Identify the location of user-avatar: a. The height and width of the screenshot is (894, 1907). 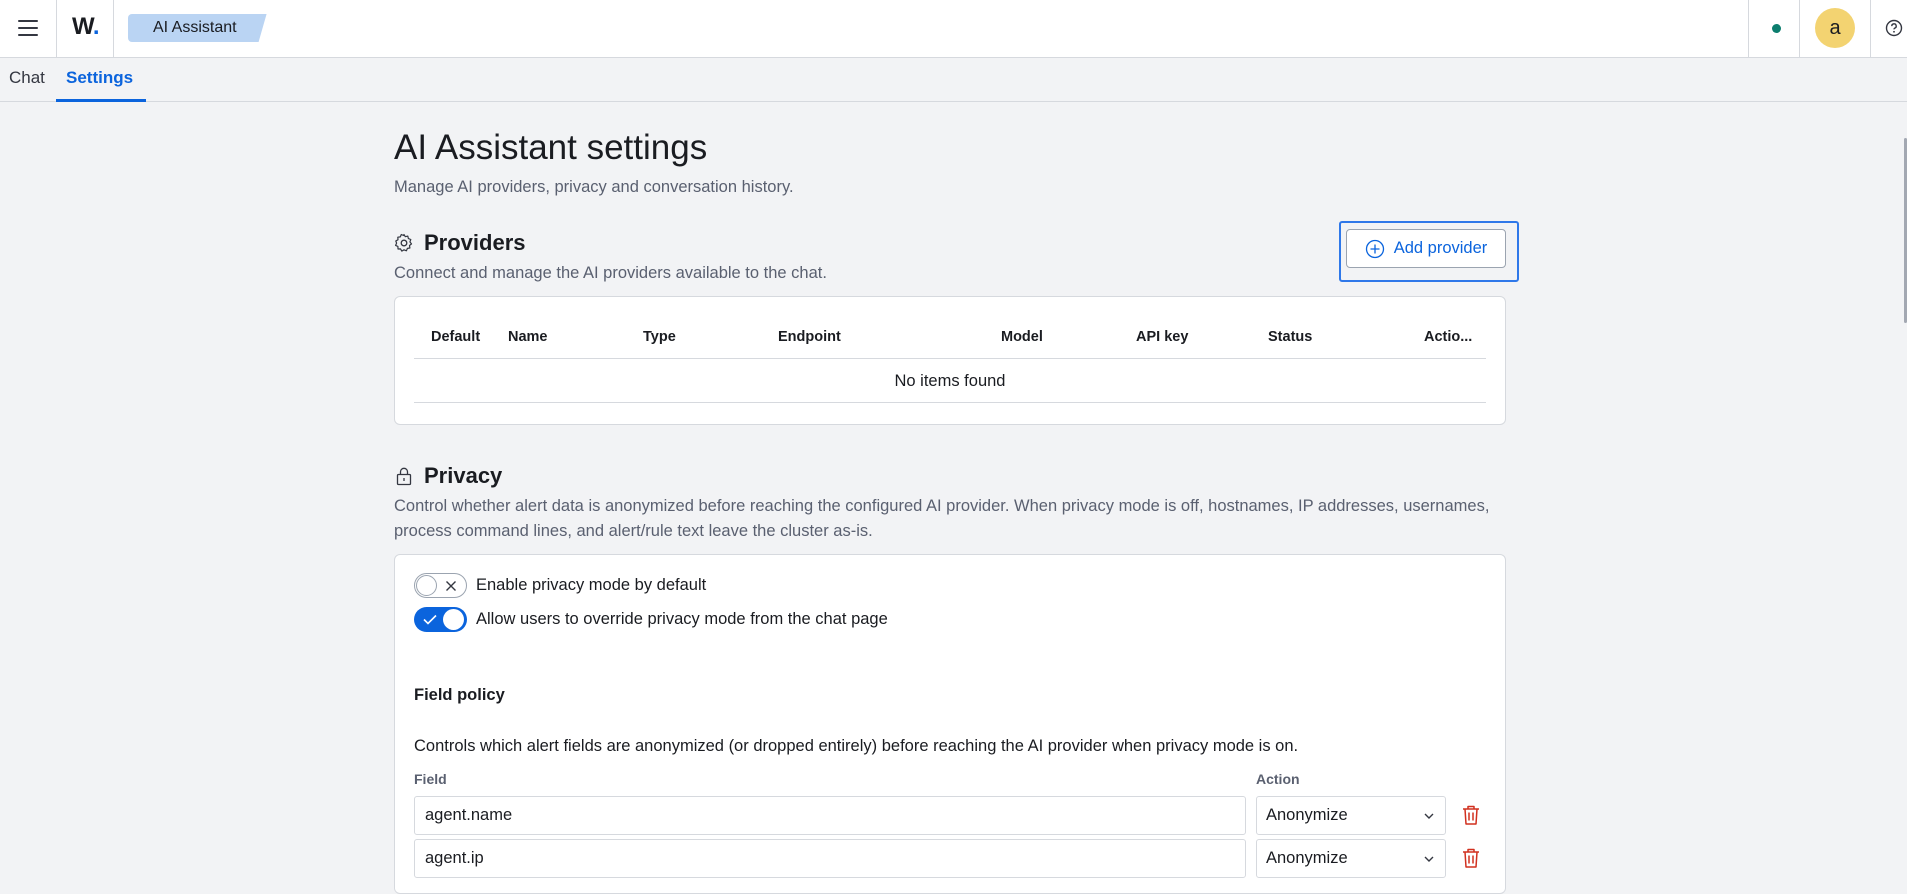
(1835, 28).